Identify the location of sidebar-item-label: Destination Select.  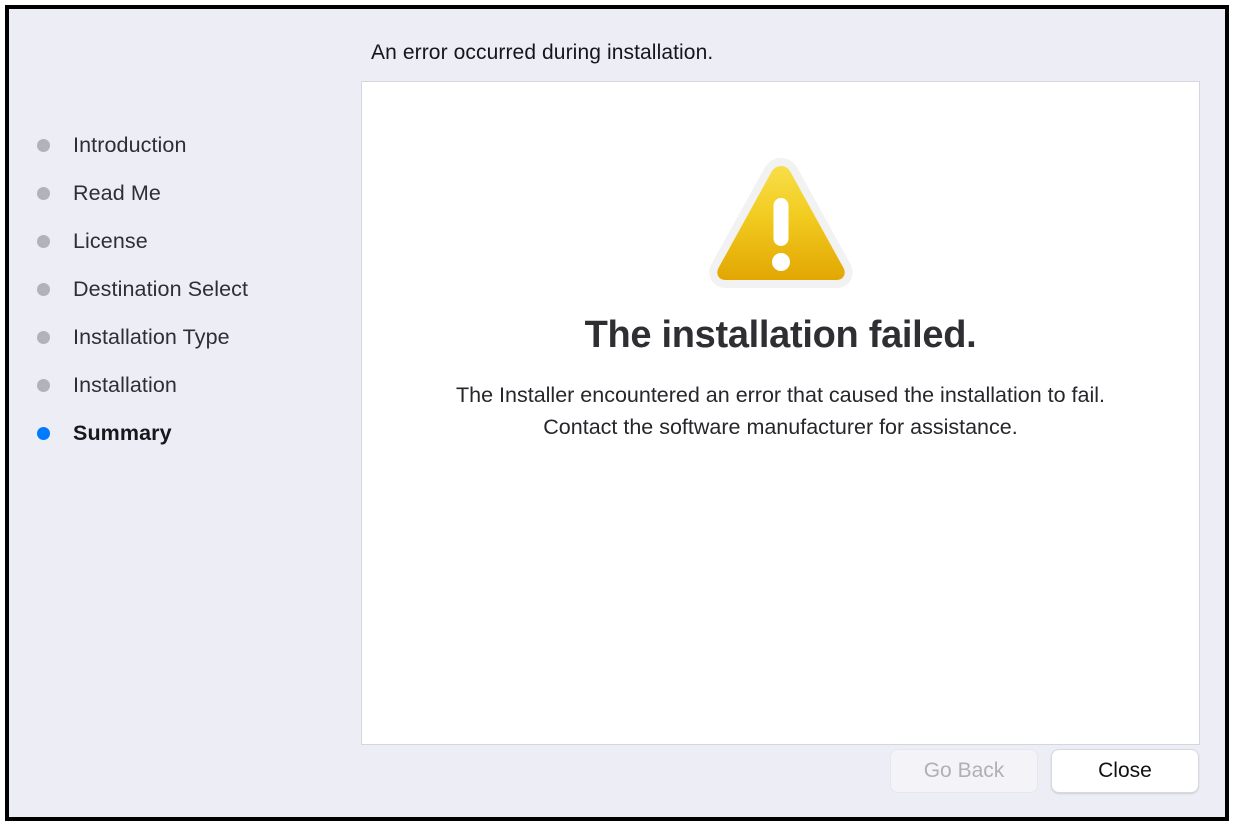
(161, 288).